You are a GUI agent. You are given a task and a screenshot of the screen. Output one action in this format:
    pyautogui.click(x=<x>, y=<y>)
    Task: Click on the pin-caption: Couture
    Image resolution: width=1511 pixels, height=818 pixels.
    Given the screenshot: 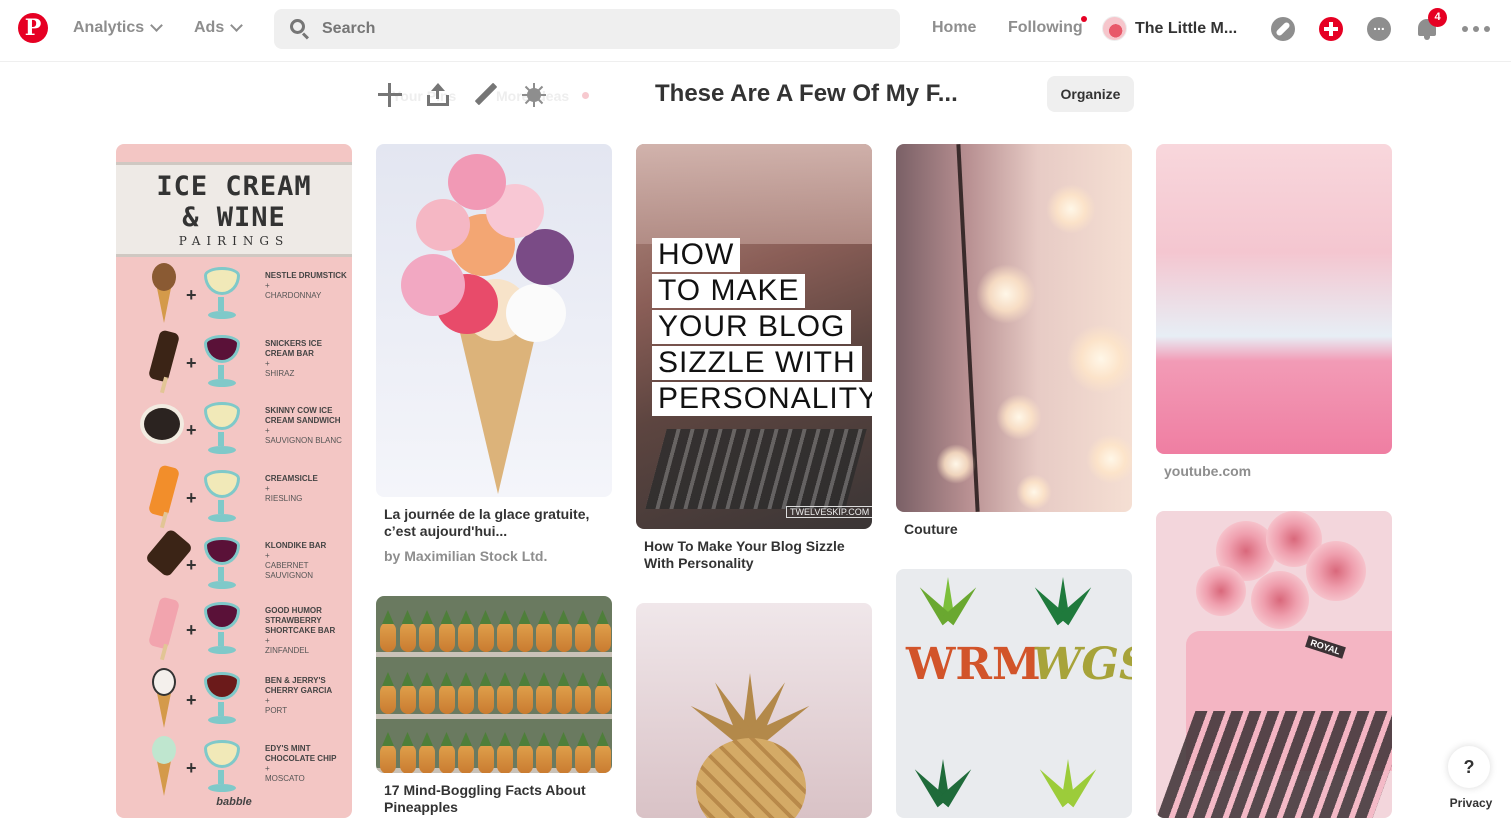 What is the action you would take?
    pyautogui.click(x=931, y=529)
    